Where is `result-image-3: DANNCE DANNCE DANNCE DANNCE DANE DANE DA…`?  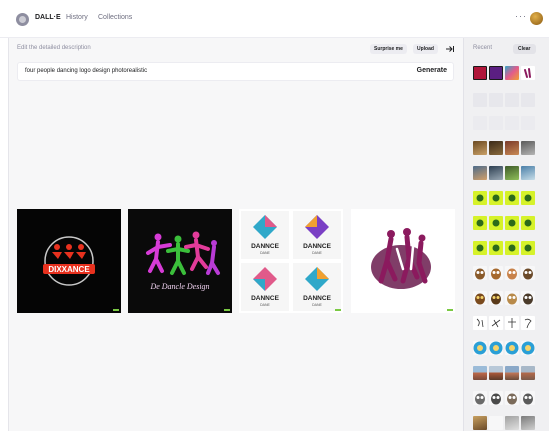
result-image-3: DANNCE DANNCE DANNCE DANNCE DANE DANE DA… is located at coordinates (291, 261).